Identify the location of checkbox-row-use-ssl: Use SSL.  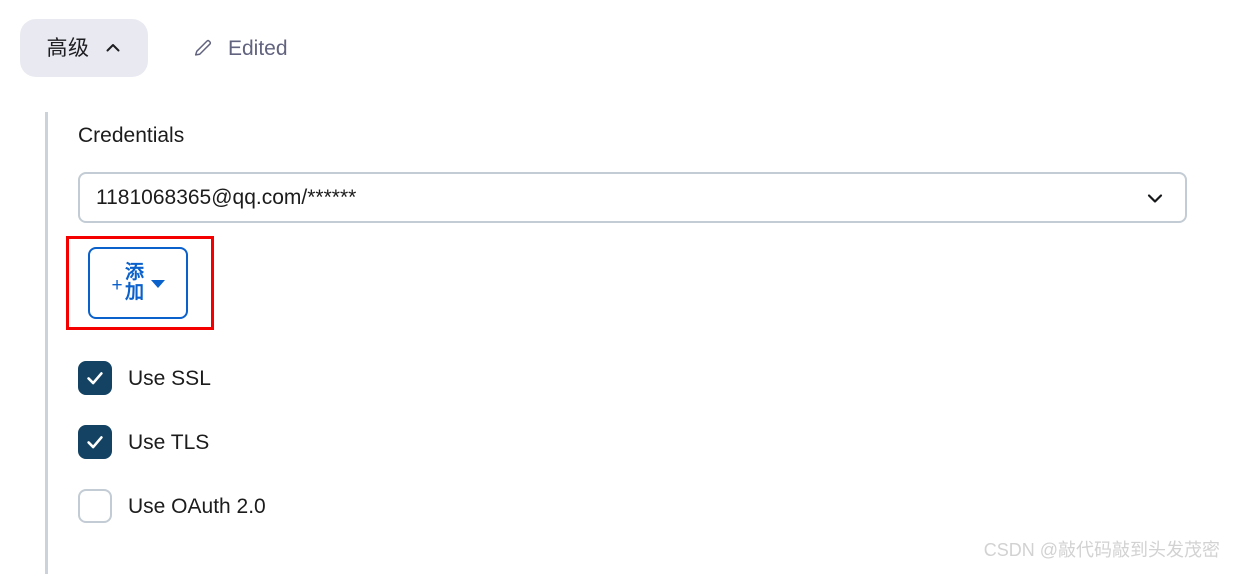
(144, 378).